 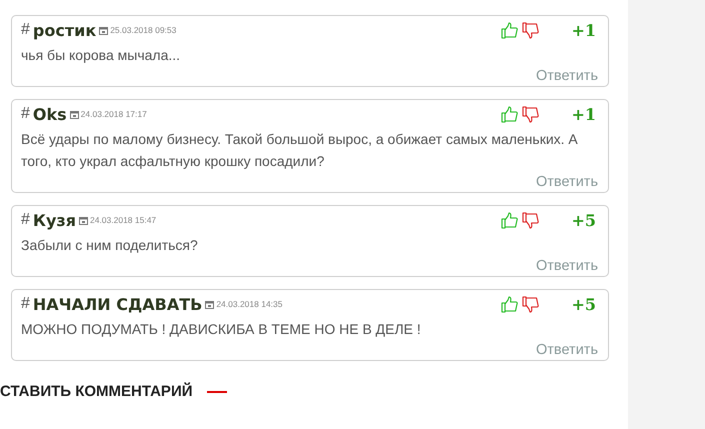 I want to click on comment-text: Всё удары по малому бизнесу. Такой большой вырос, а обижает самых маленьких. А того, кто украл асфальтную крошку посадили?, so click(x=300, y=150).